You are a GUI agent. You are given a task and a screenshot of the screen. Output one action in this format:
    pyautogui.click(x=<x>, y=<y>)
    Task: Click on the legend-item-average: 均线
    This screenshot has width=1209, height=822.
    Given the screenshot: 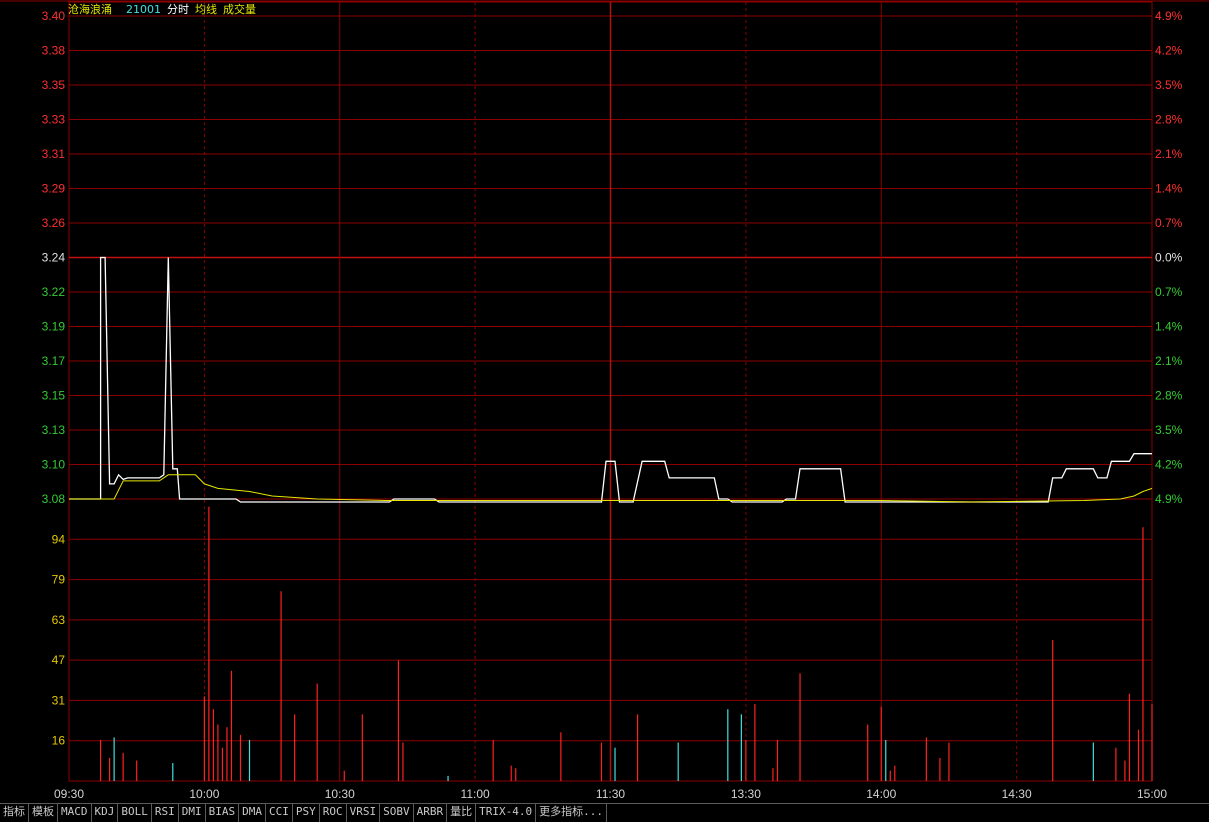 What is the action you would take?
    pyautogui.click(x=206, y=9)
    